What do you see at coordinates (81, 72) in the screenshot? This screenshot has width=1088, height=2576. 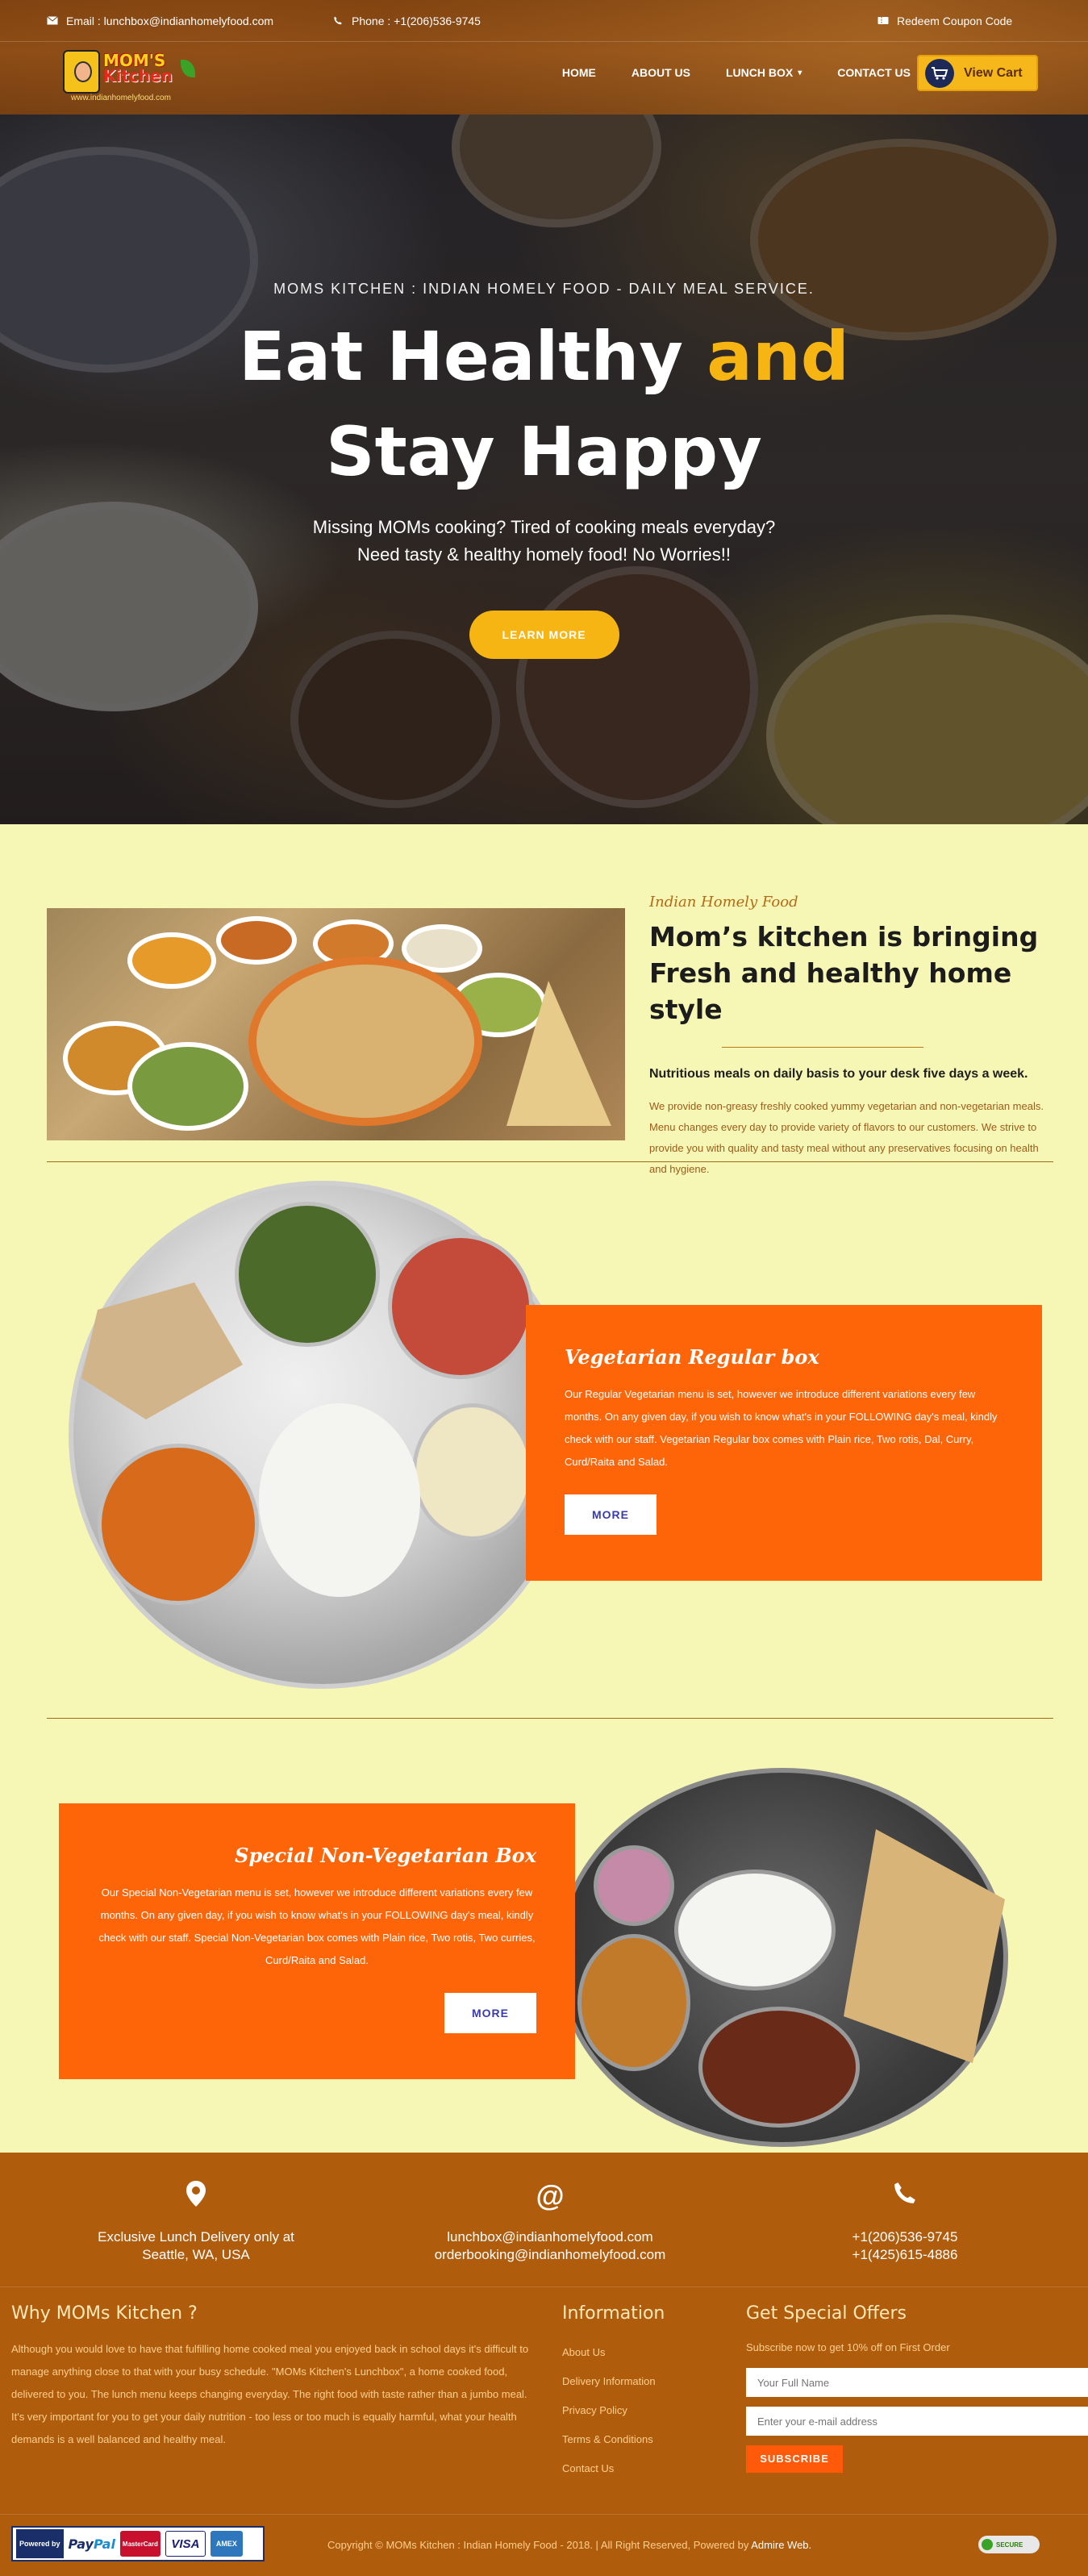 I see `logo-mom-illustration` at bounding box center [81, 72].